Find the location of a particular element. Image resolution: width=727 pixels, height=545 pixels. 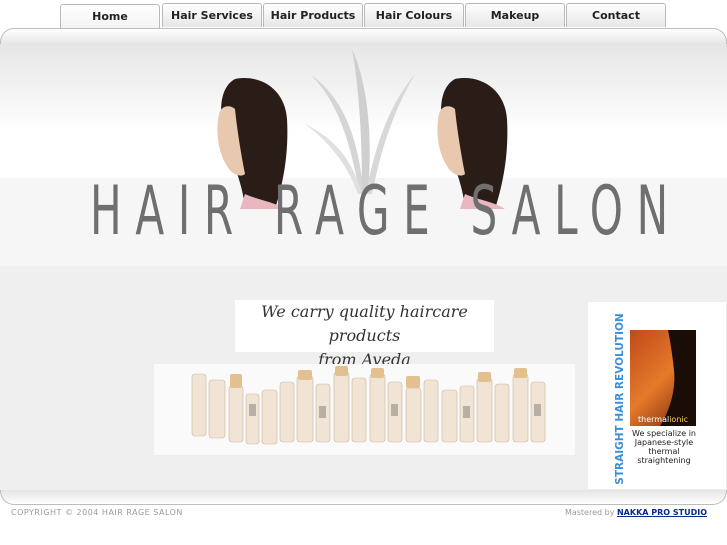

tab-home: Home is located at coordinates (110, 16).